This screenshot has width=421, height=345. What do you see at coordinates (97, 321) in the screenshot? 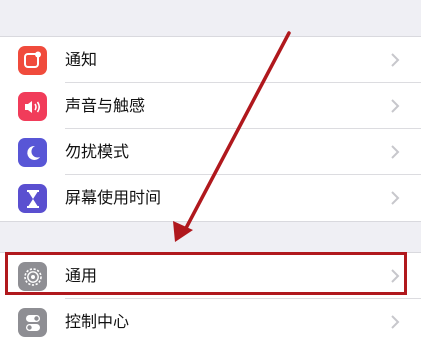
I see `settings-item-label: 控制中心` at bounding box center [97, 321].